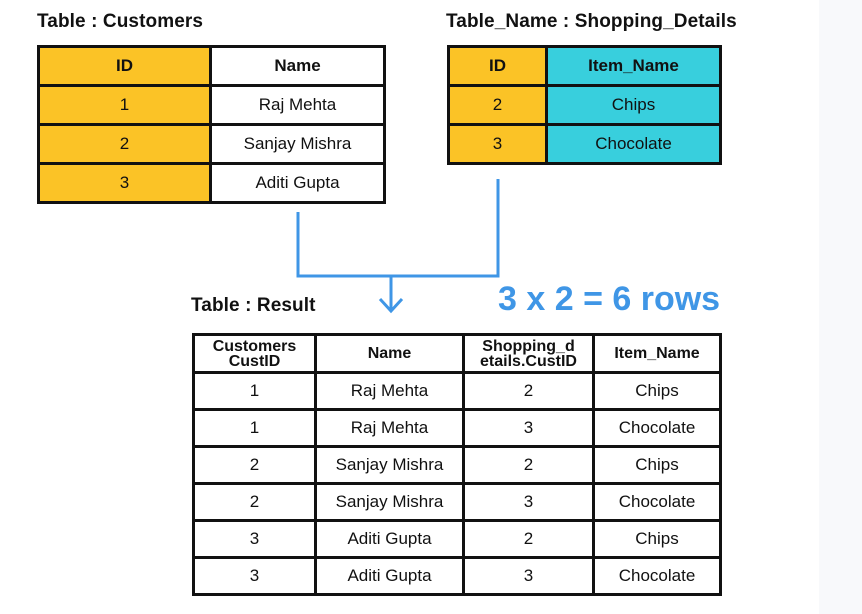 Image resolution: width=862 pixels, height=614 pixels. I want to click on table-row: 1 Raj Mehta 2 Chips, so click(457, 391).